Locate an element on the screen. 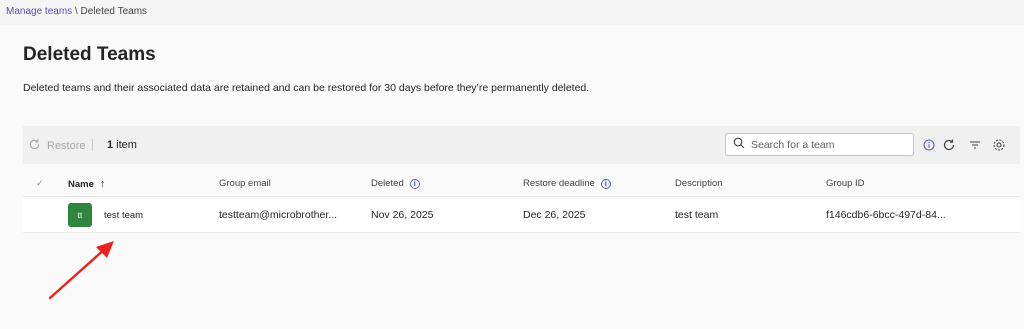 This screenshot has height=329, width=1024. item-count: 1 item is located at coordinates (122, 145).